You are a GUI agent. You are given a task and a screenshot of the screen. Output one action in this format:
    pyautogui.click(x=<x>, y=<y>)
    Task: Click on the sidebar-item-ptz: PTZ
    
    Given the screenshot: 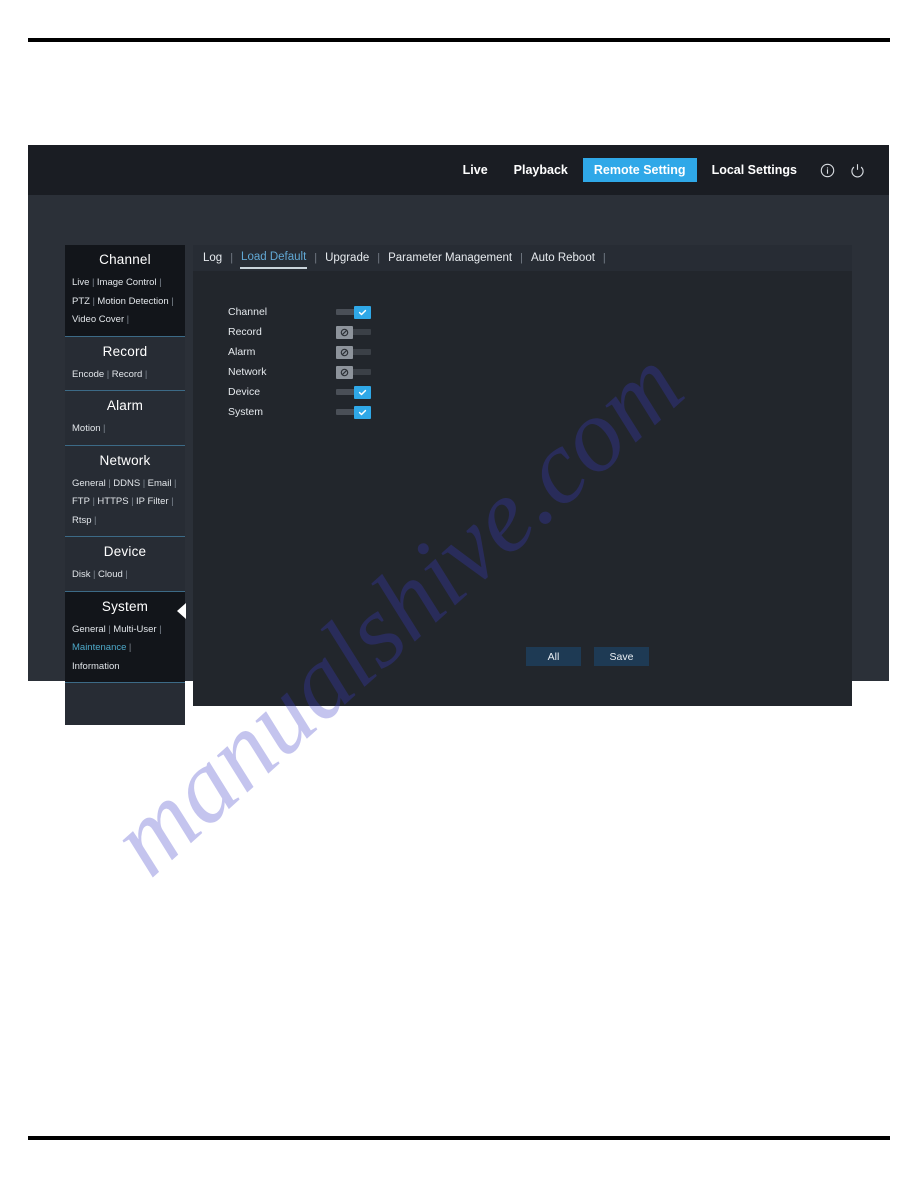 What is the action you would take?
    pyautogui.click(x=81, y=301)
    